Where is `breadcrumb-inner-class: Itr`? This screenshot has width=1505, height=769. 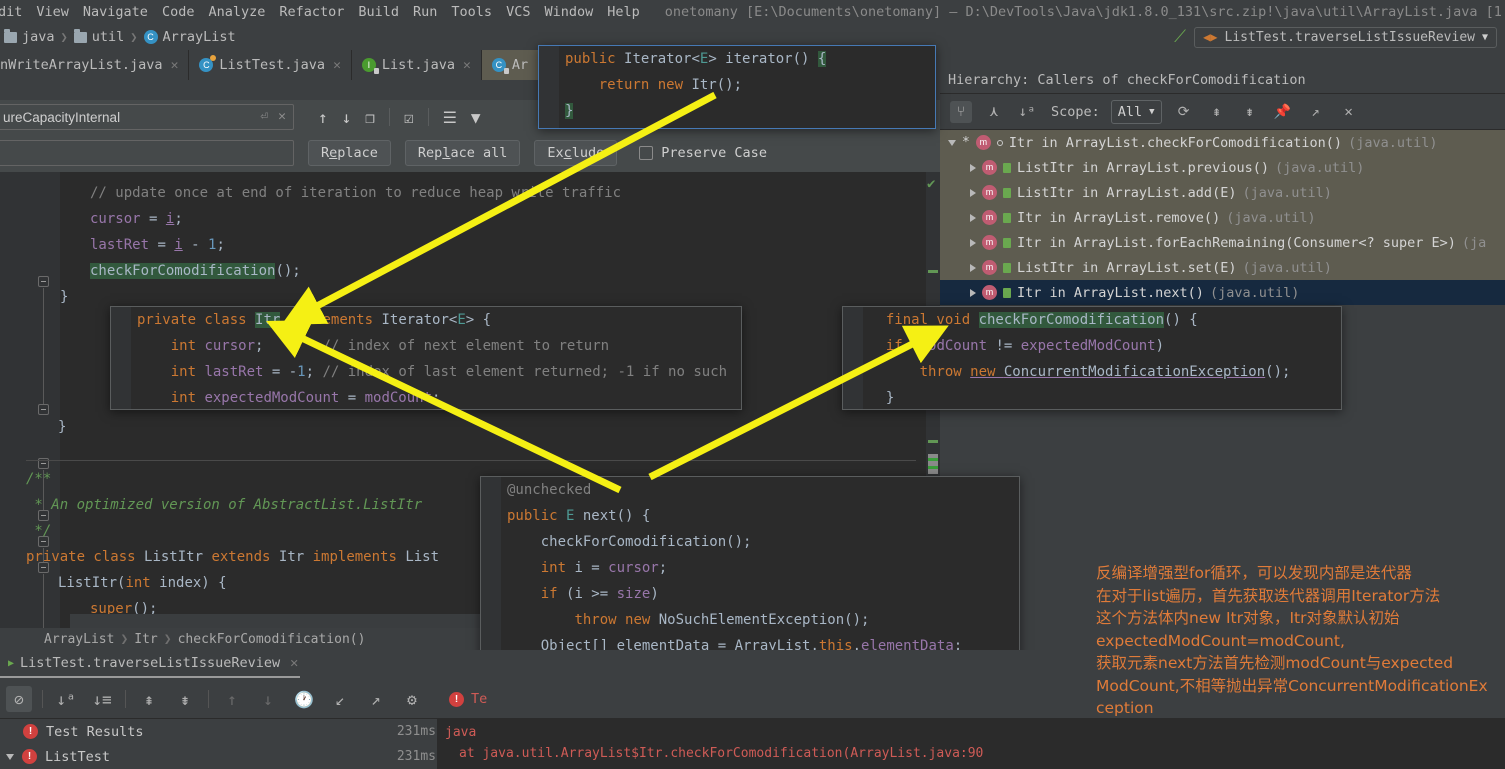 breadcrumb-inner-class: Itr is located at coordinates (145, 639).